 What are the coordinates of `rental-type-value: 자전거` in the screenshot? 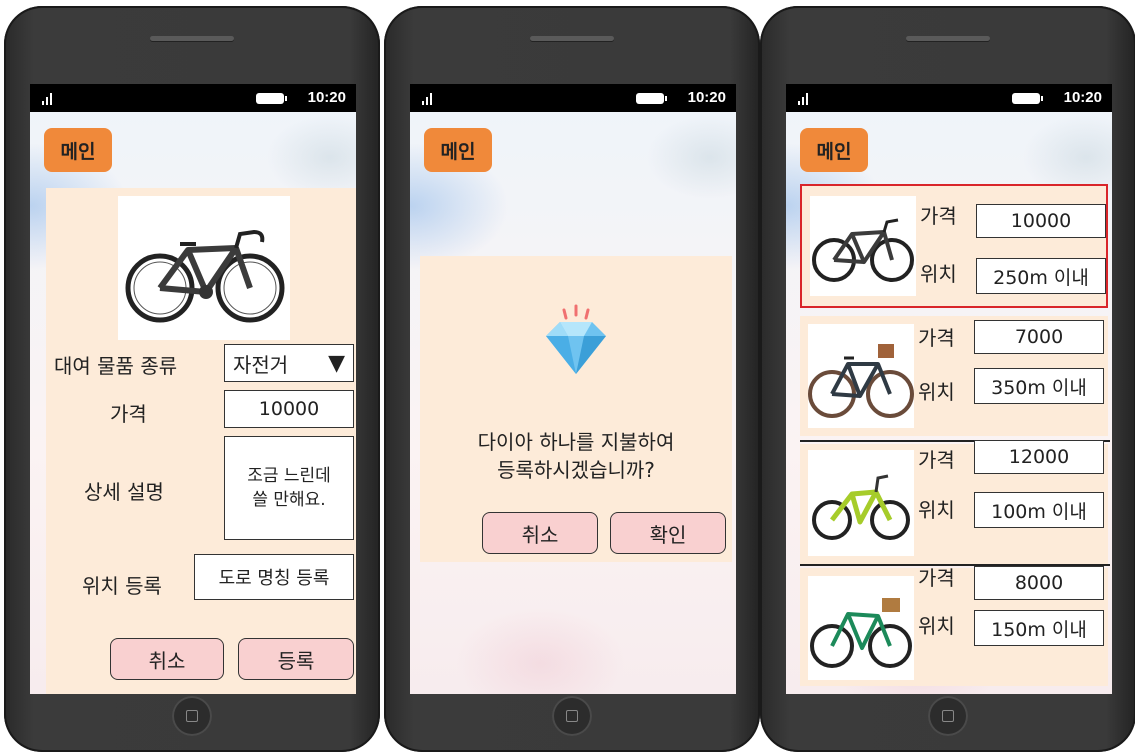 It's located at (261, 364).